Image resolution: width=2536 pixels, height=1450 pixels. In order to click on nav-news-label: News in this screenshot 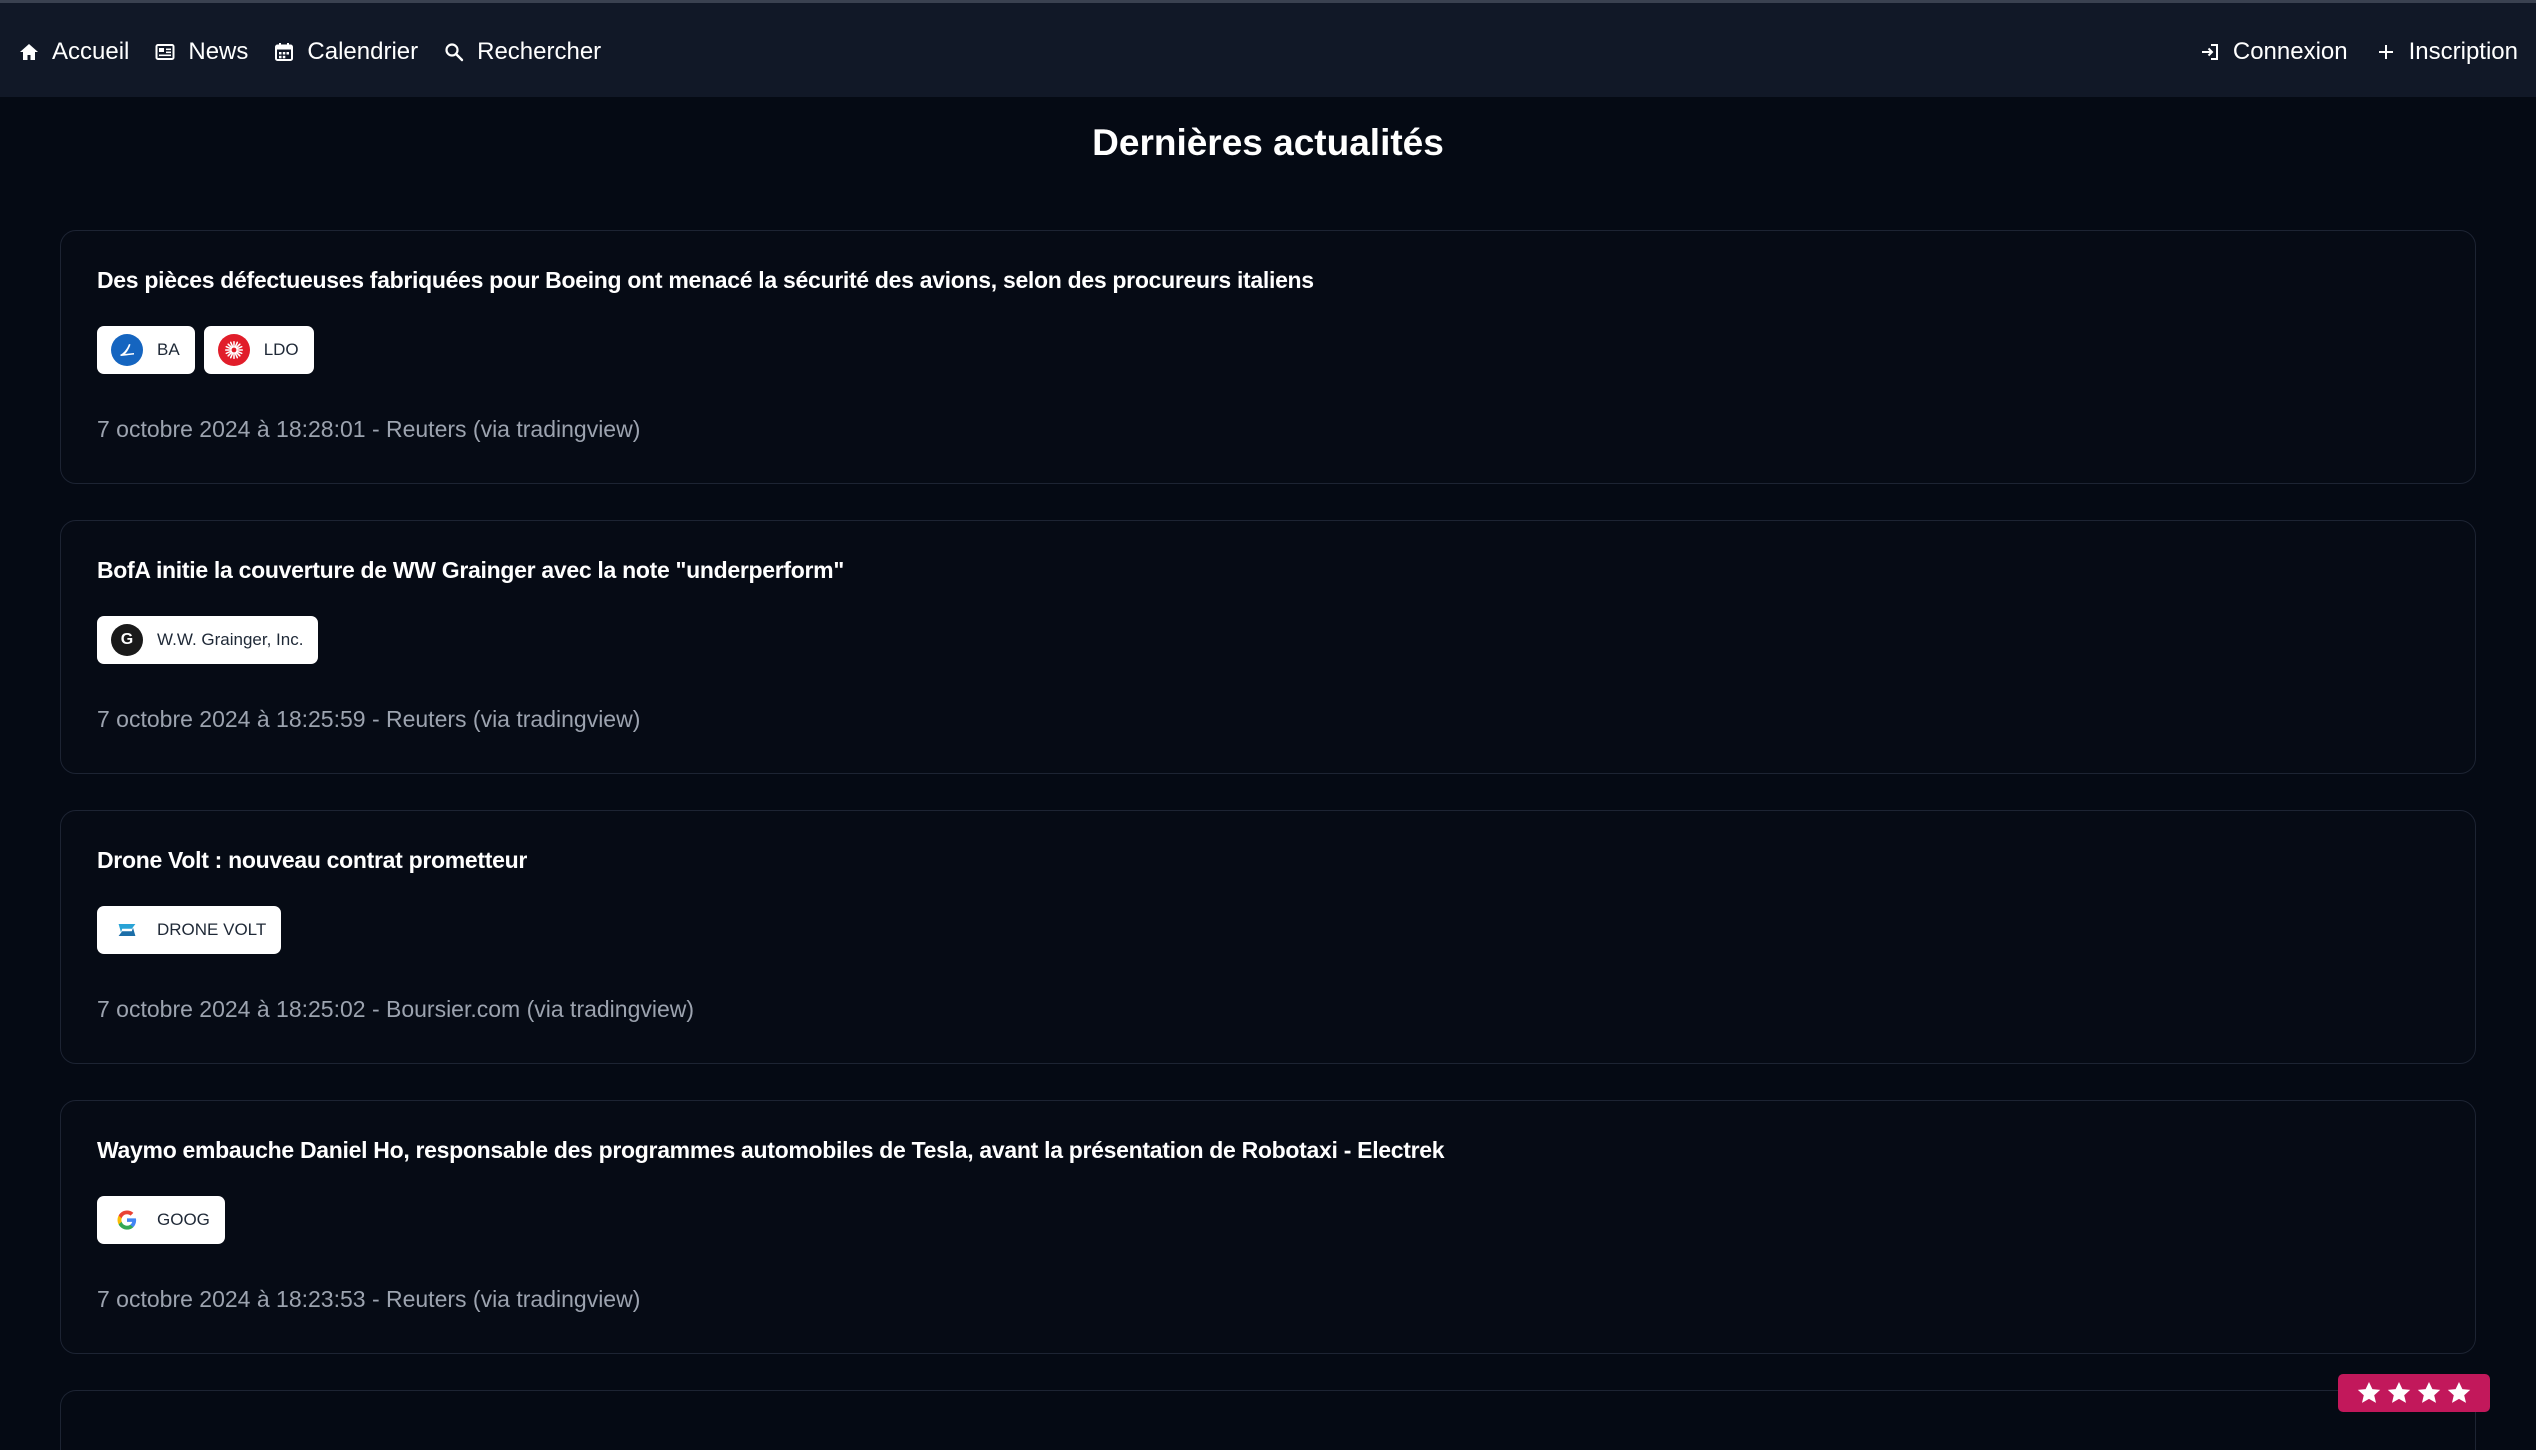, I will do `click(218, 51)`.